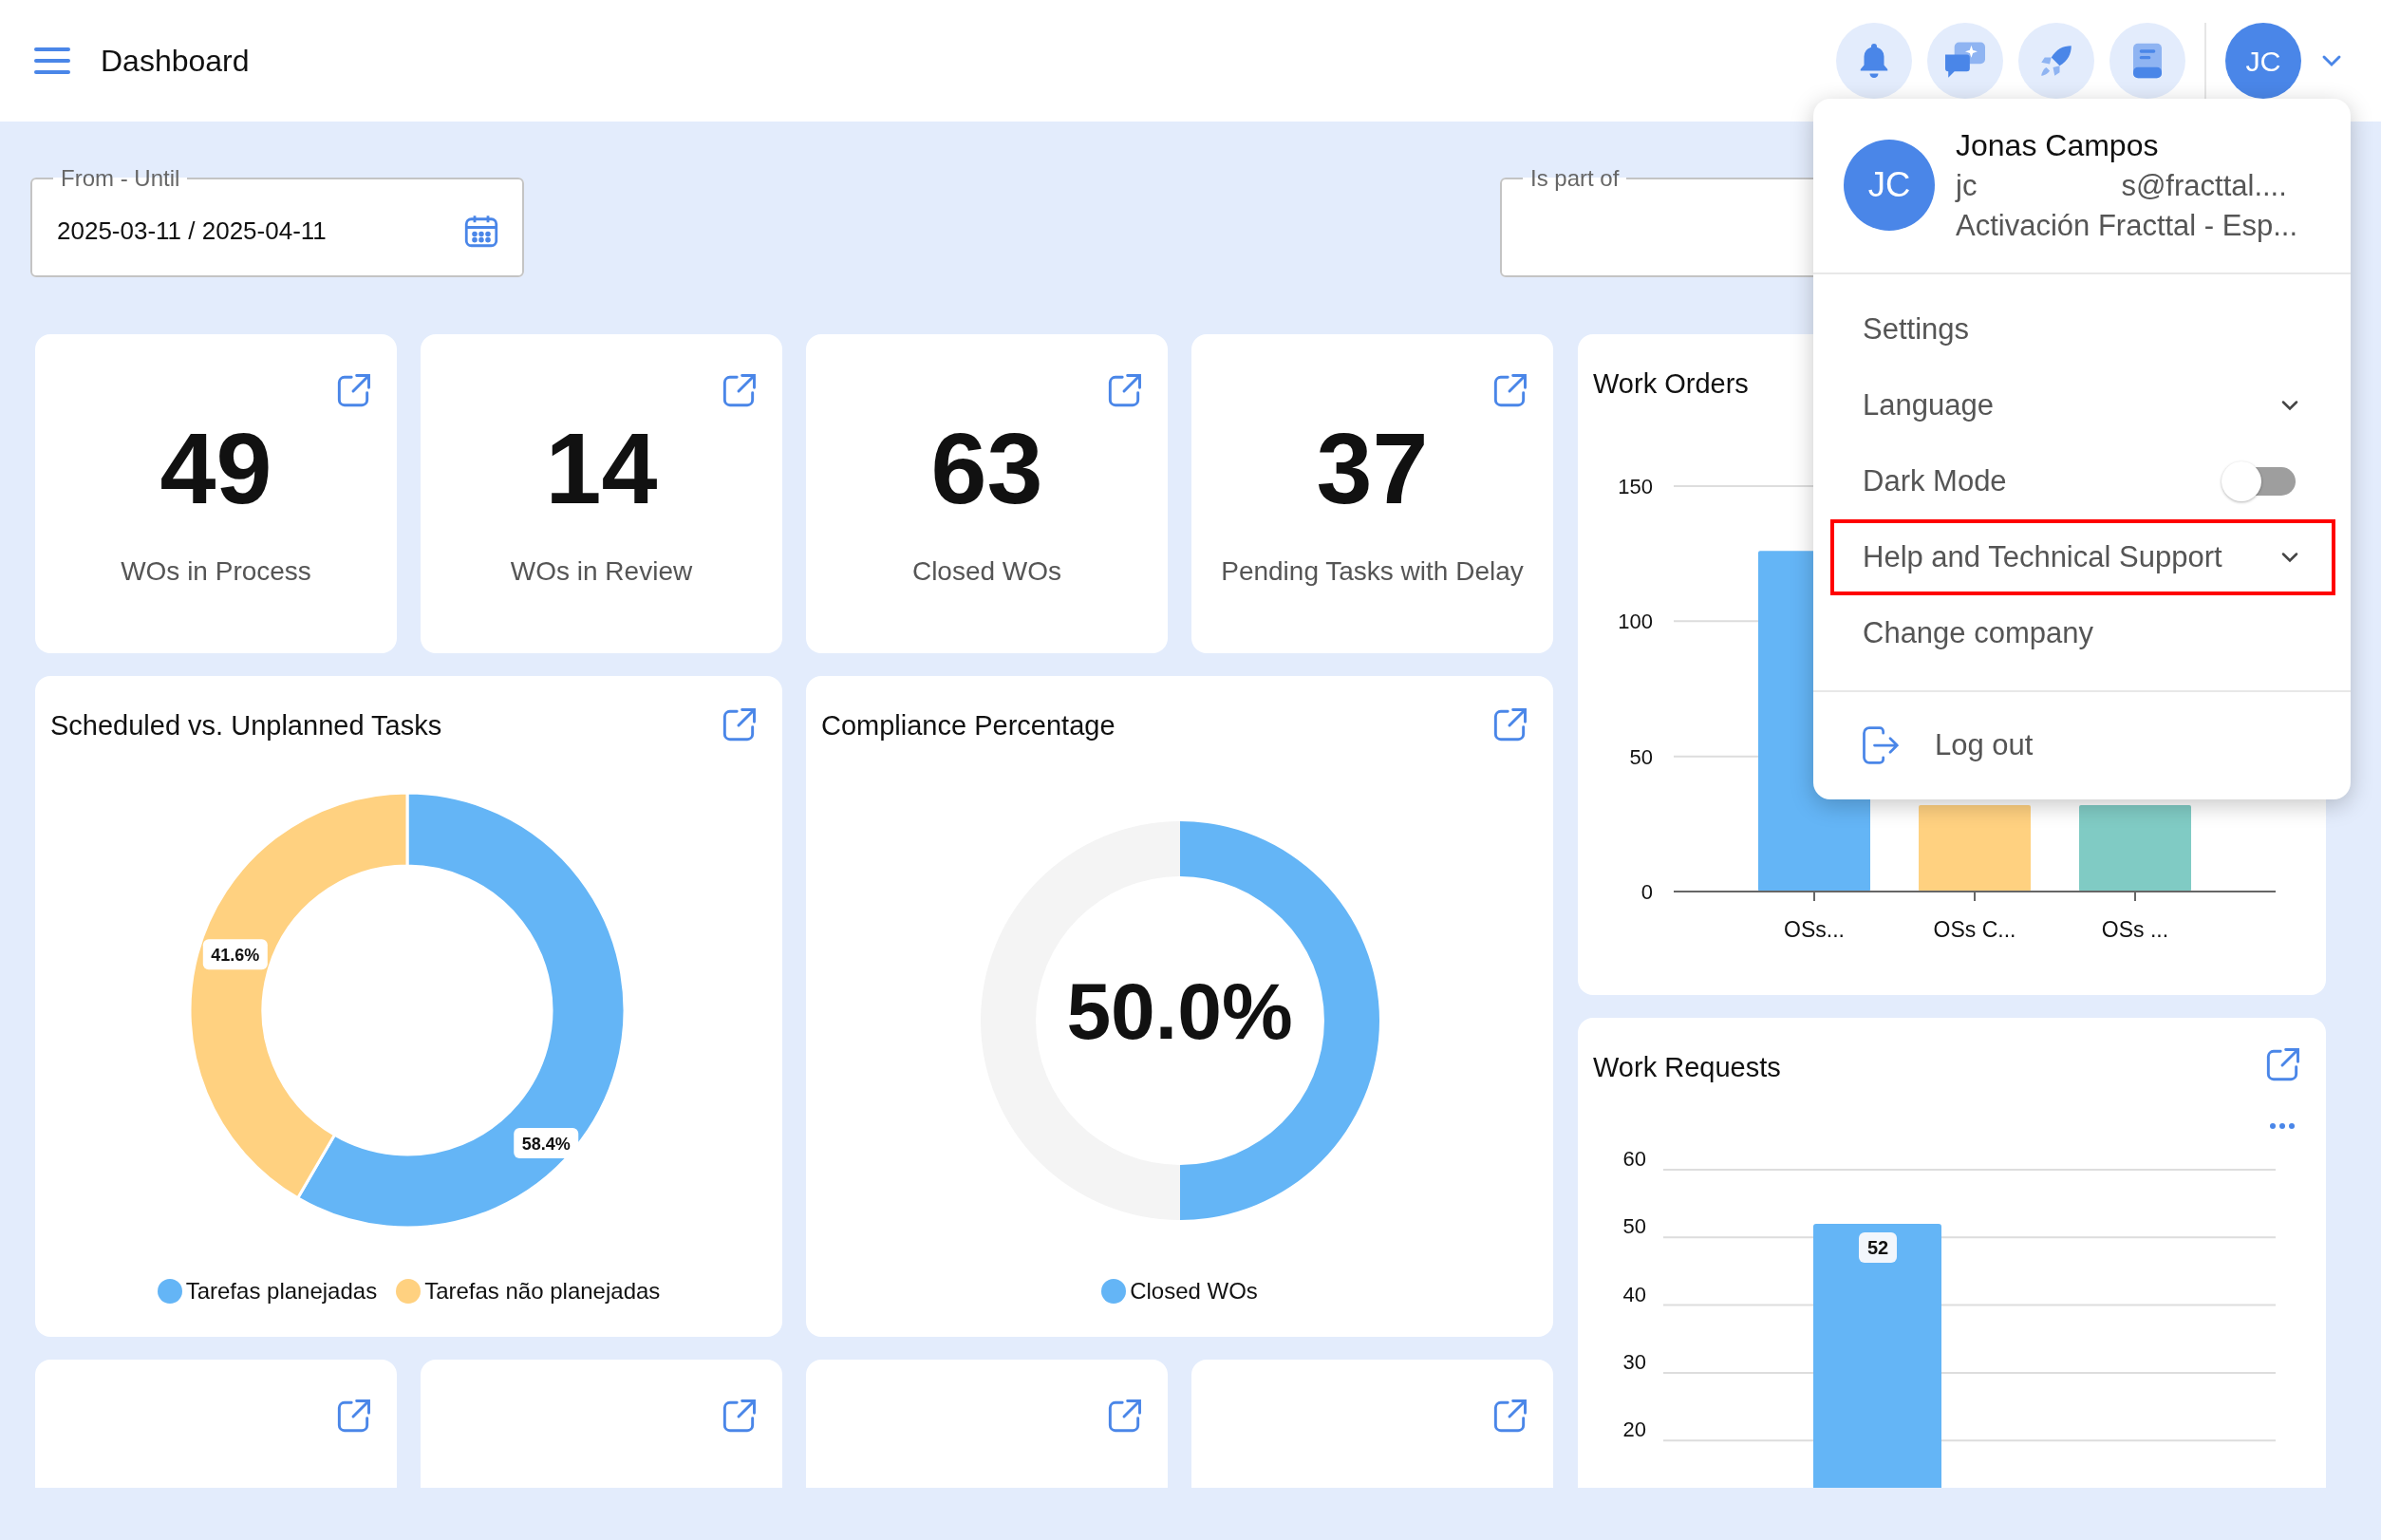  I want to click on legend-item: Closed WOs, so click(1179, 1291).